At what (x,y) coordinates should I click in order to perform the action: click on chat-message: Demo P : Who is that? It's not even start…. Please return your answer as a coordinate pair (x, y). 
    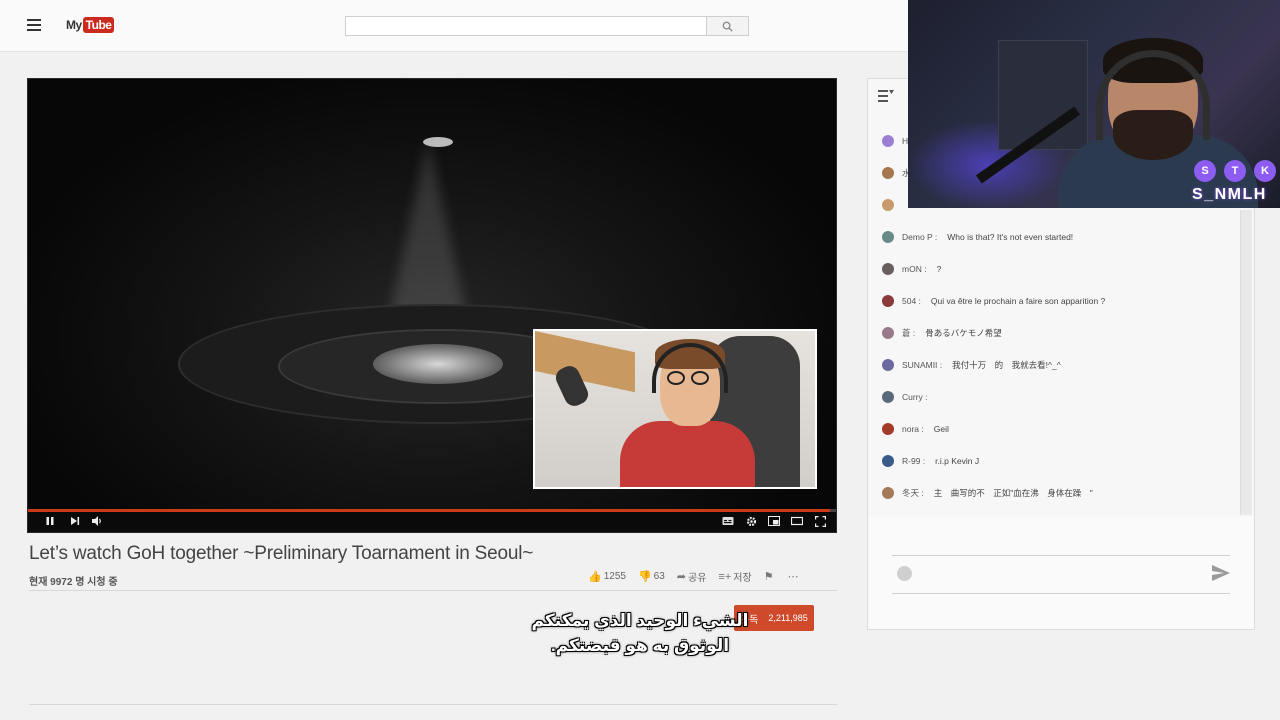
    Looking at the image, I should click on (977, 237).